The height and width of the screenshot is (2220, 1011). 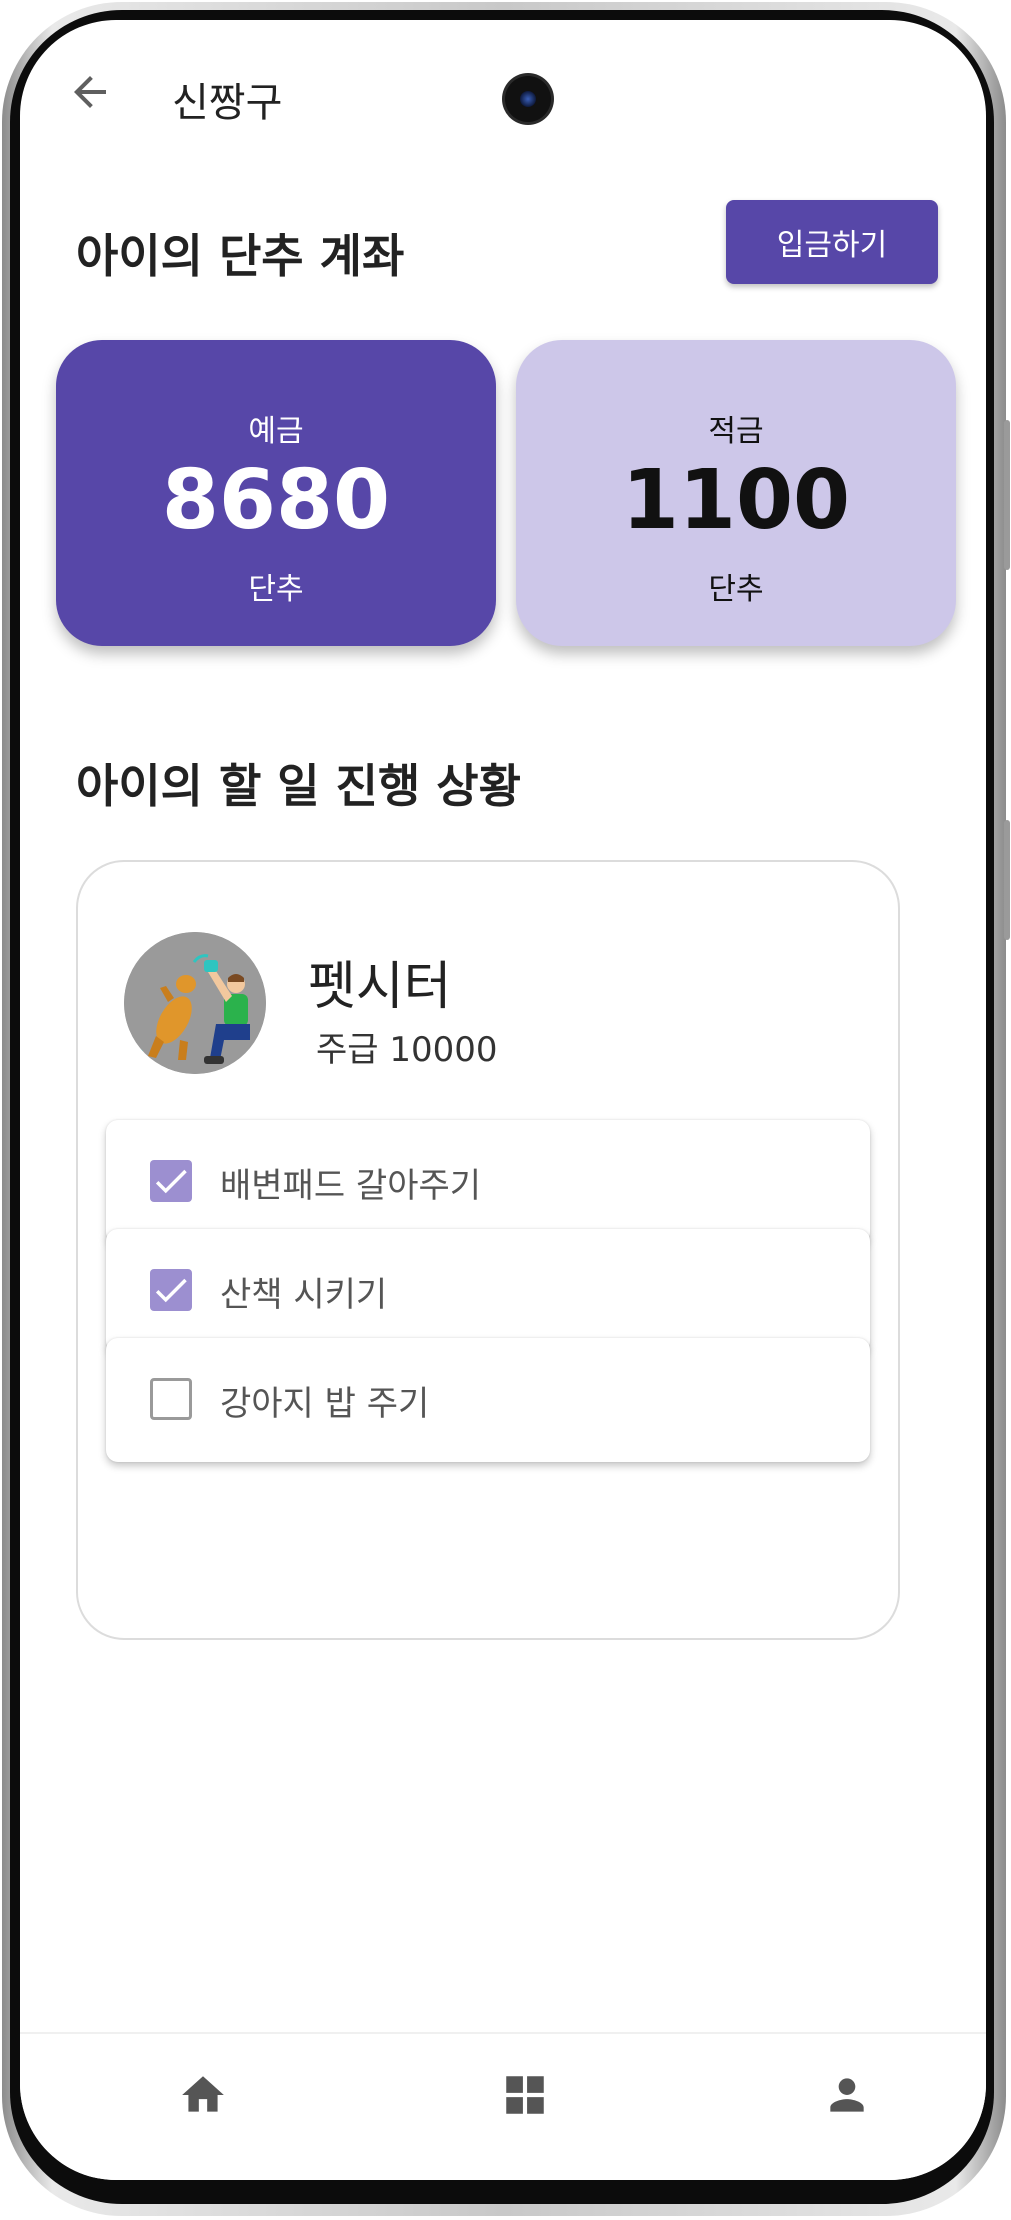 I want to click on volume-button, so click(x=1007, y=495).